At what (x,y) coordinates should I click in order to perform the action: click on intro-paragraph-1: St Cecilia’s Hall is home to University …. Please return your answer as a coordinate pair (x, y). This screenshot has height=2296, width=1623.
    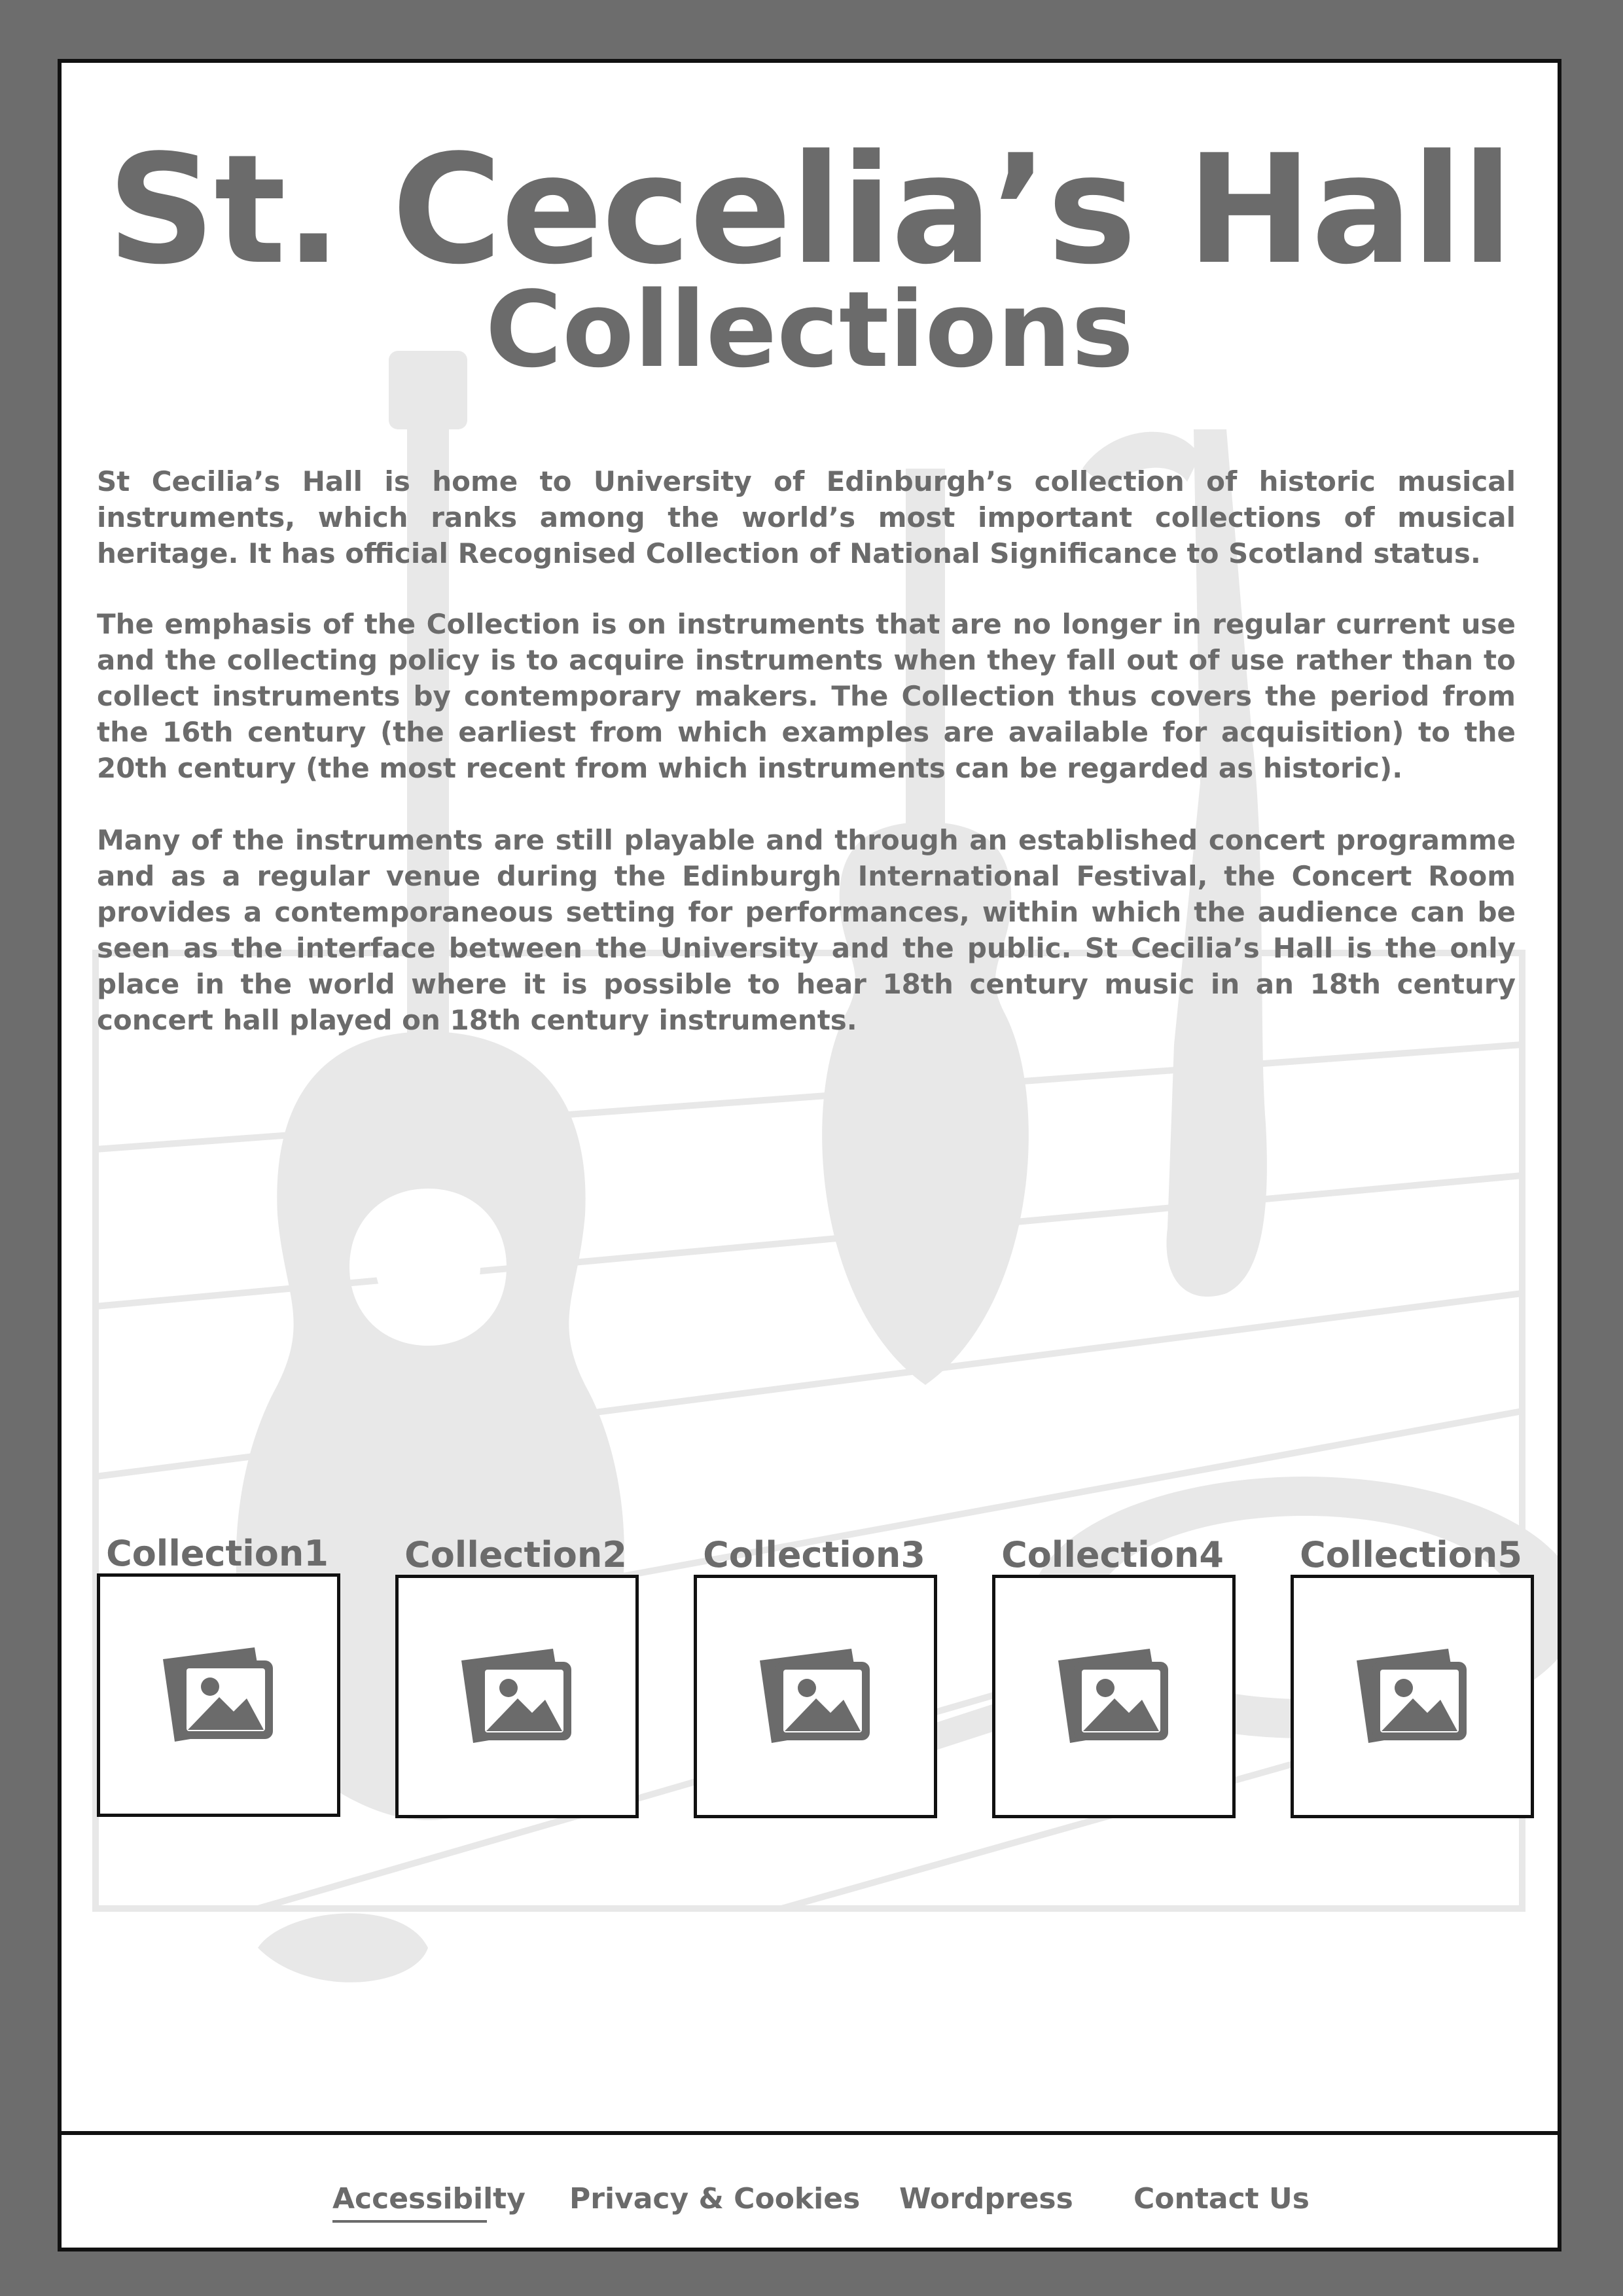
    Looking at the image, I should click on (806, 517).